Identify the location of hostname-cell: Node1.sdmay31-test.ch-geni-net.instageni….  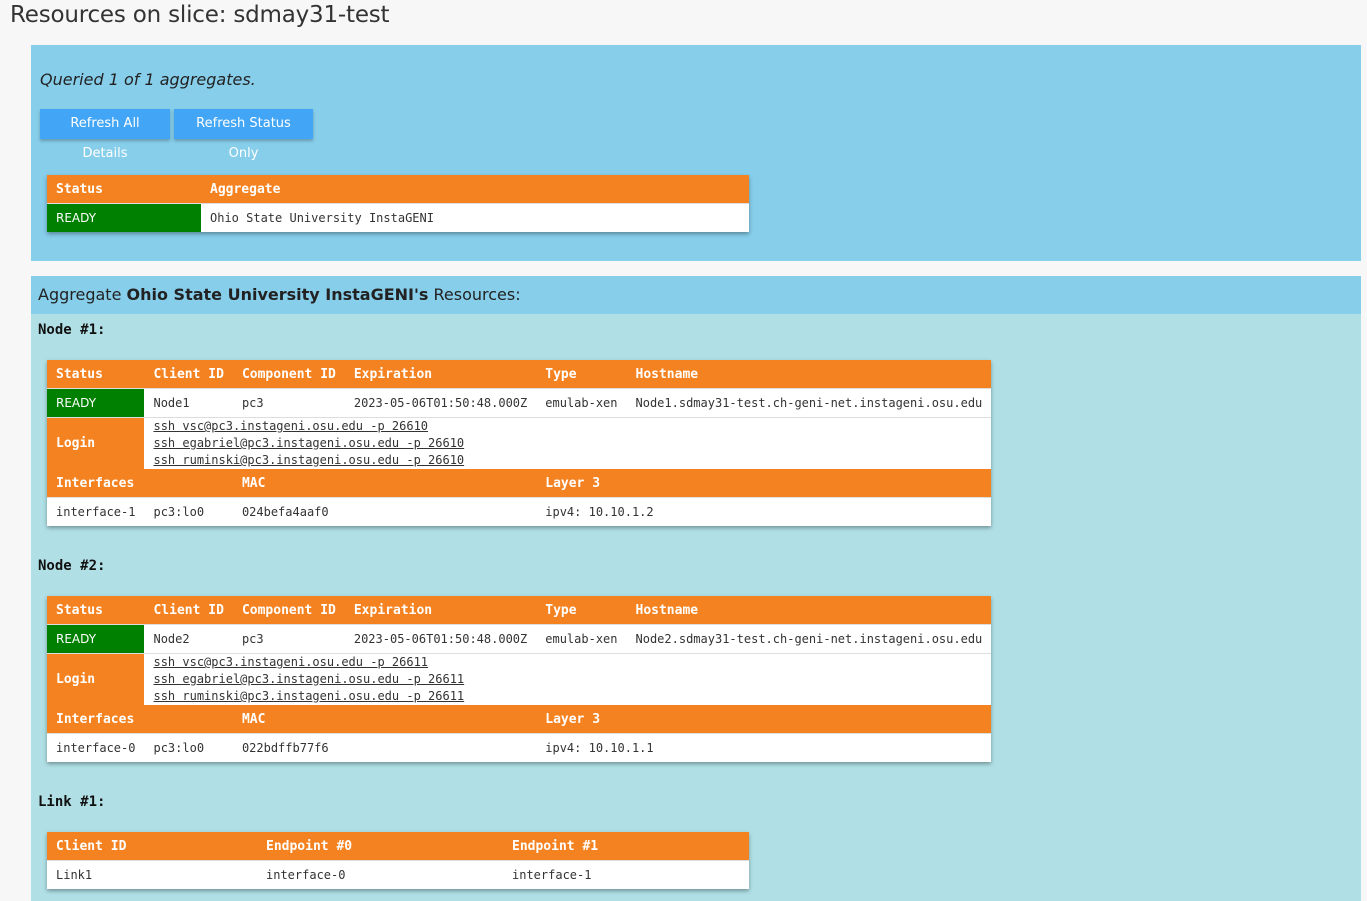
(809, 403).